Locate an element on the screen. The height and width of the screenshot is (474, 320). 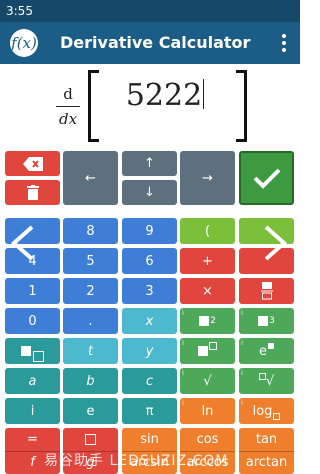
key-9: 9 is located at coordinates (149, 231).